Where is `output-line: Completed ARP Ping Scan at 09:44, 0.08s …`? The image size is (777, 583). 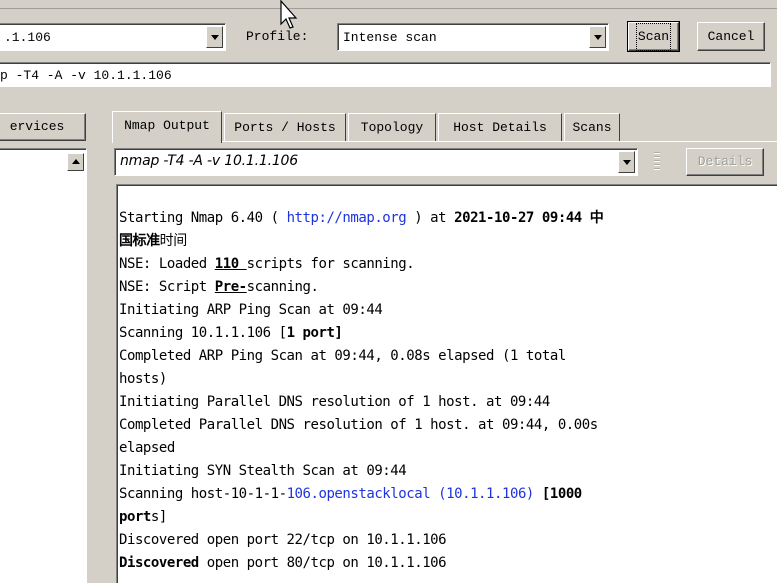
output-line: Completed ARP Ping Scan at 09:44, 0.08s … is located at coordinates (342, 356).